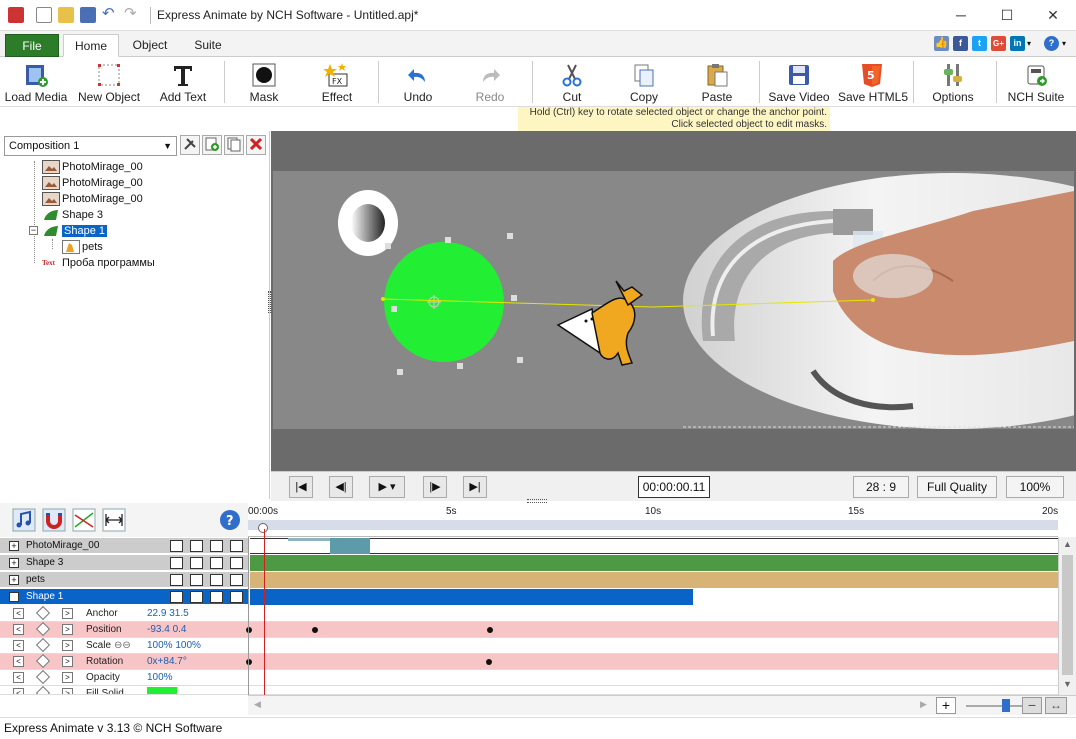 The width and height of the screenshot is (1076, 739). What do you see at coordinates (92, 199) in the screenshot?
I see `tree-item-photomirage-3: PhotoMirage_00` at bounding box center [92, 199].